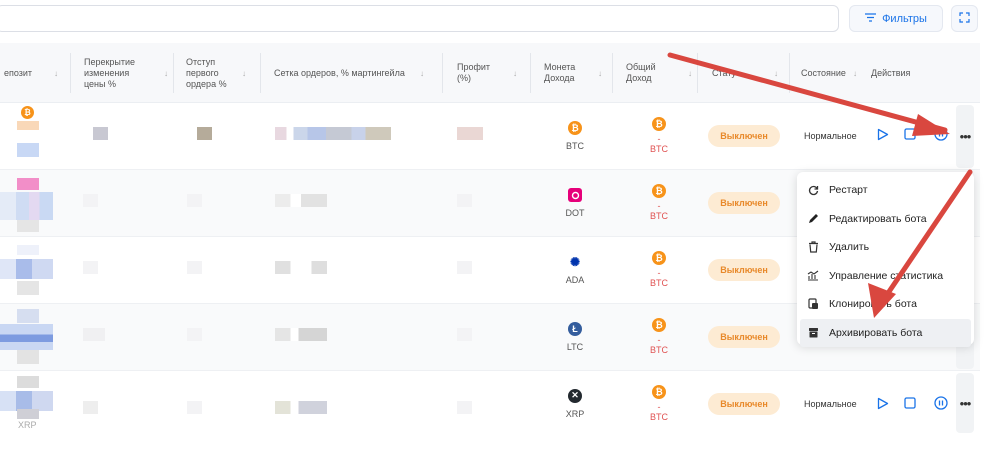 The image size is (993, 449). I want to click on filter-icon, so click(871, 18).